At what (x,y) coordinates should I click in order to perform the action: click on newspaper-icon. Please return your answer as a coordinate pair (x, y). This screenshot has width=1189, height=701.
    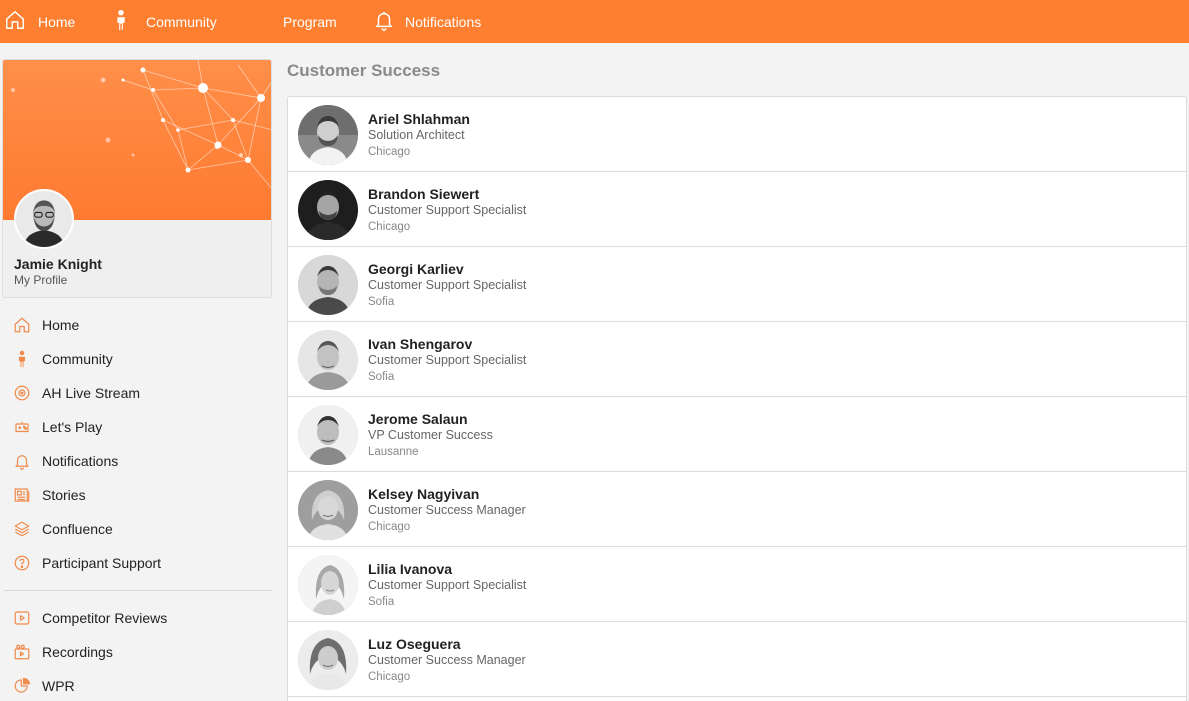
    Looking at the image, I should click on (22, 495).